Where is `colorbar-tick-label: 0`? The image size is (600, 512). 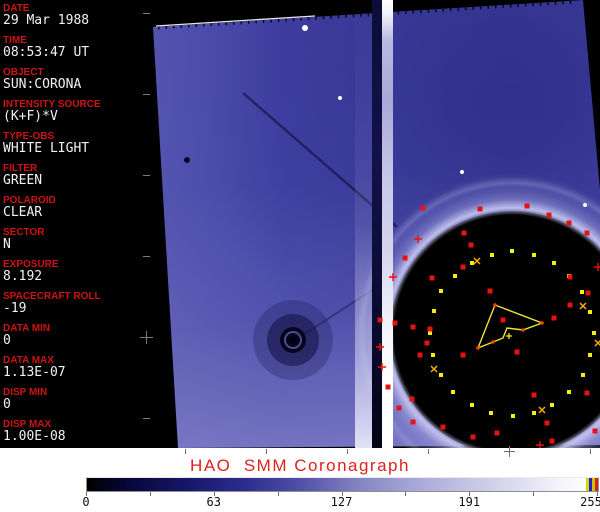 colorbar-tick-label: 0 is located at coordinates (86, 502).